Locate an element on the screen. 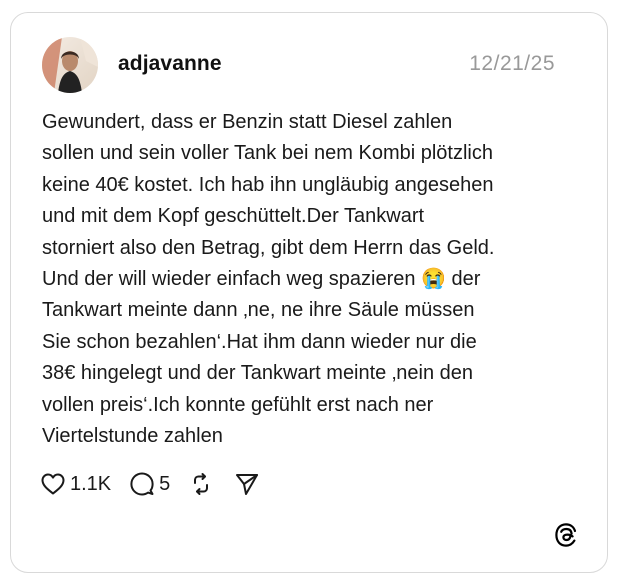 The height and width of the screenshot is (587, 620). reply-count: 5 is located at coordinates (165, 484).